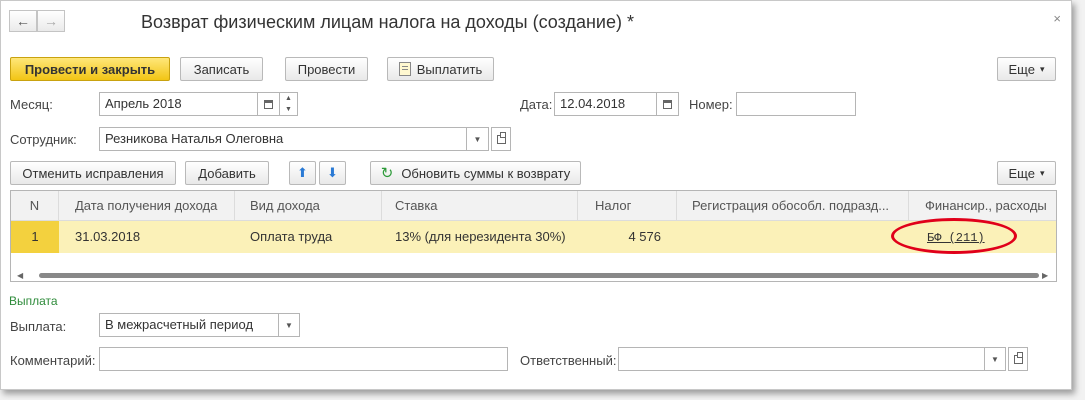 The width and height of the screenshot is (1085, 400). I want to click on pay-button: Выплатить, so click(440, 69).